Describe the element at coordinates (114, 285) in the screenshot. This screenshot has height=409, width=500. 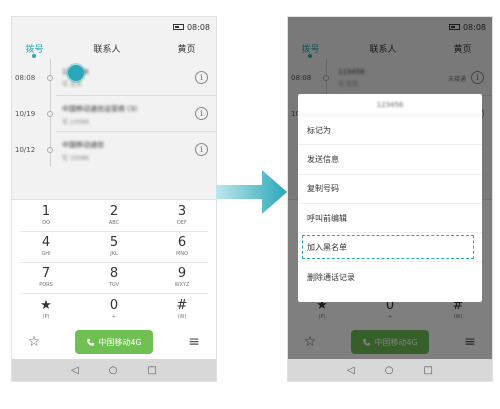
I see `key-letters: TUV` at that location.